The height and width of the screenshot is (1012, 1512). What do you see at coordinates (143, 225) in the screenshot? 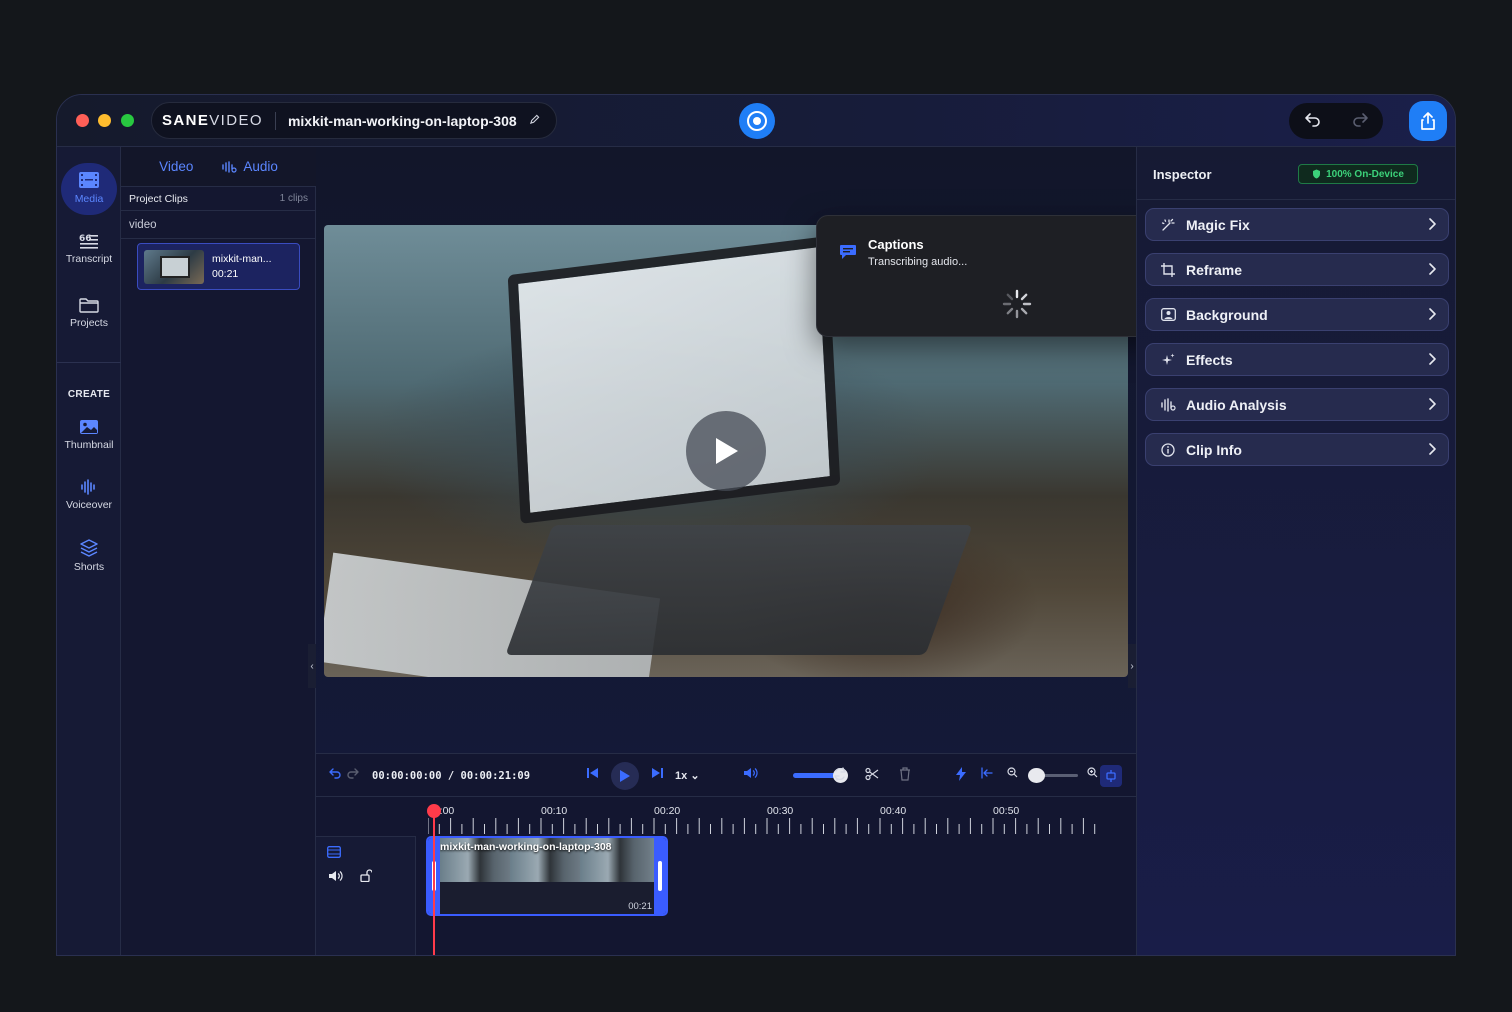
I see `group-label: video` at bounding box center [143, 225].